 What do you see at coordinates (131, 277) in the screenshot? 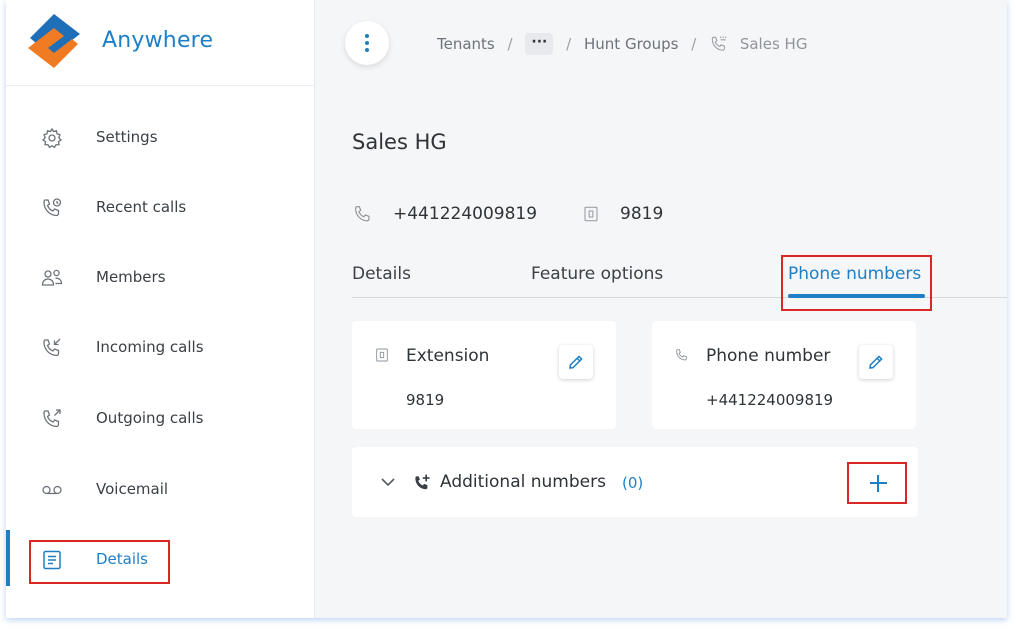
I see `sidebar-item-label: Members` at bounding box center [131, 277].